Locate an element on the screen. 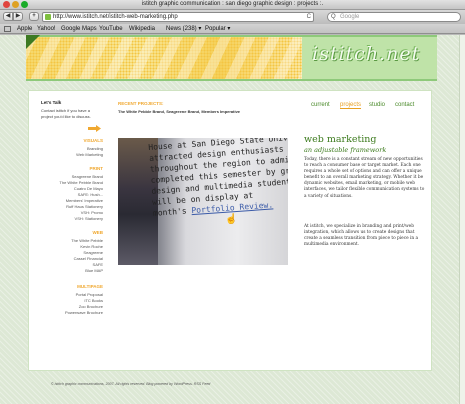  sidebar-link: Ruff Haus Stationery is located at coordinates (84, 206).